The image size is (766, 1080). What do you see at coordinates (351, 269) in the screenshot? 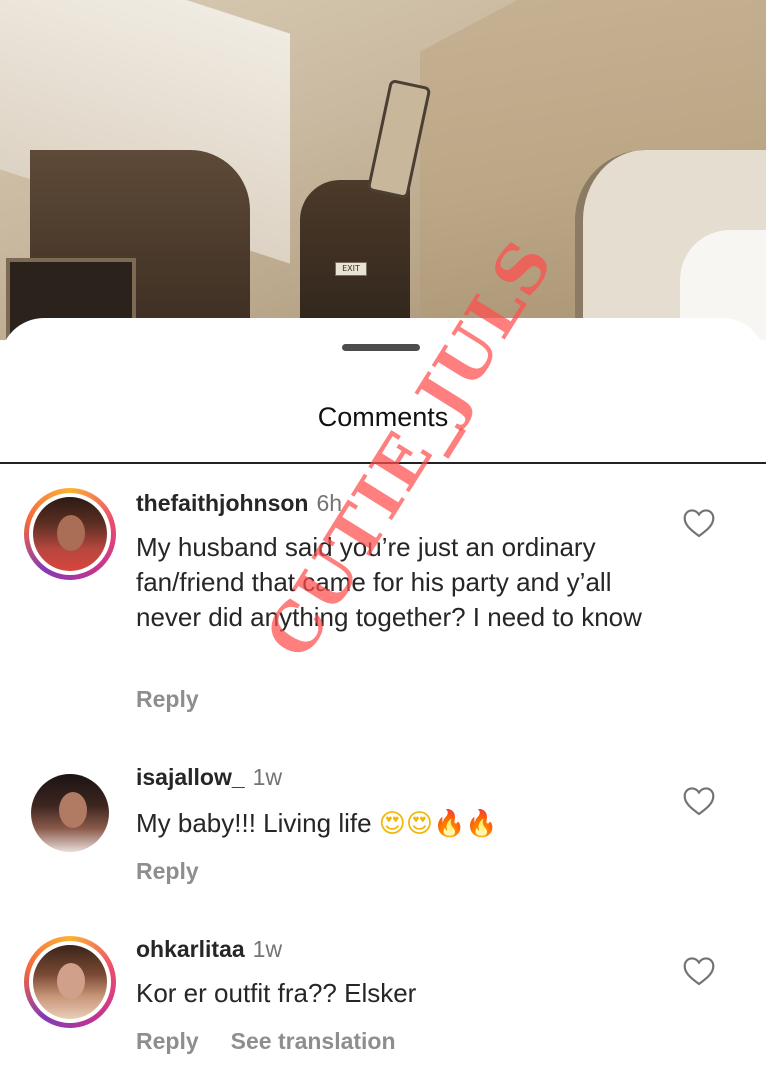
I see `exit-sign: EXIT` at bounding box center [351, 269].